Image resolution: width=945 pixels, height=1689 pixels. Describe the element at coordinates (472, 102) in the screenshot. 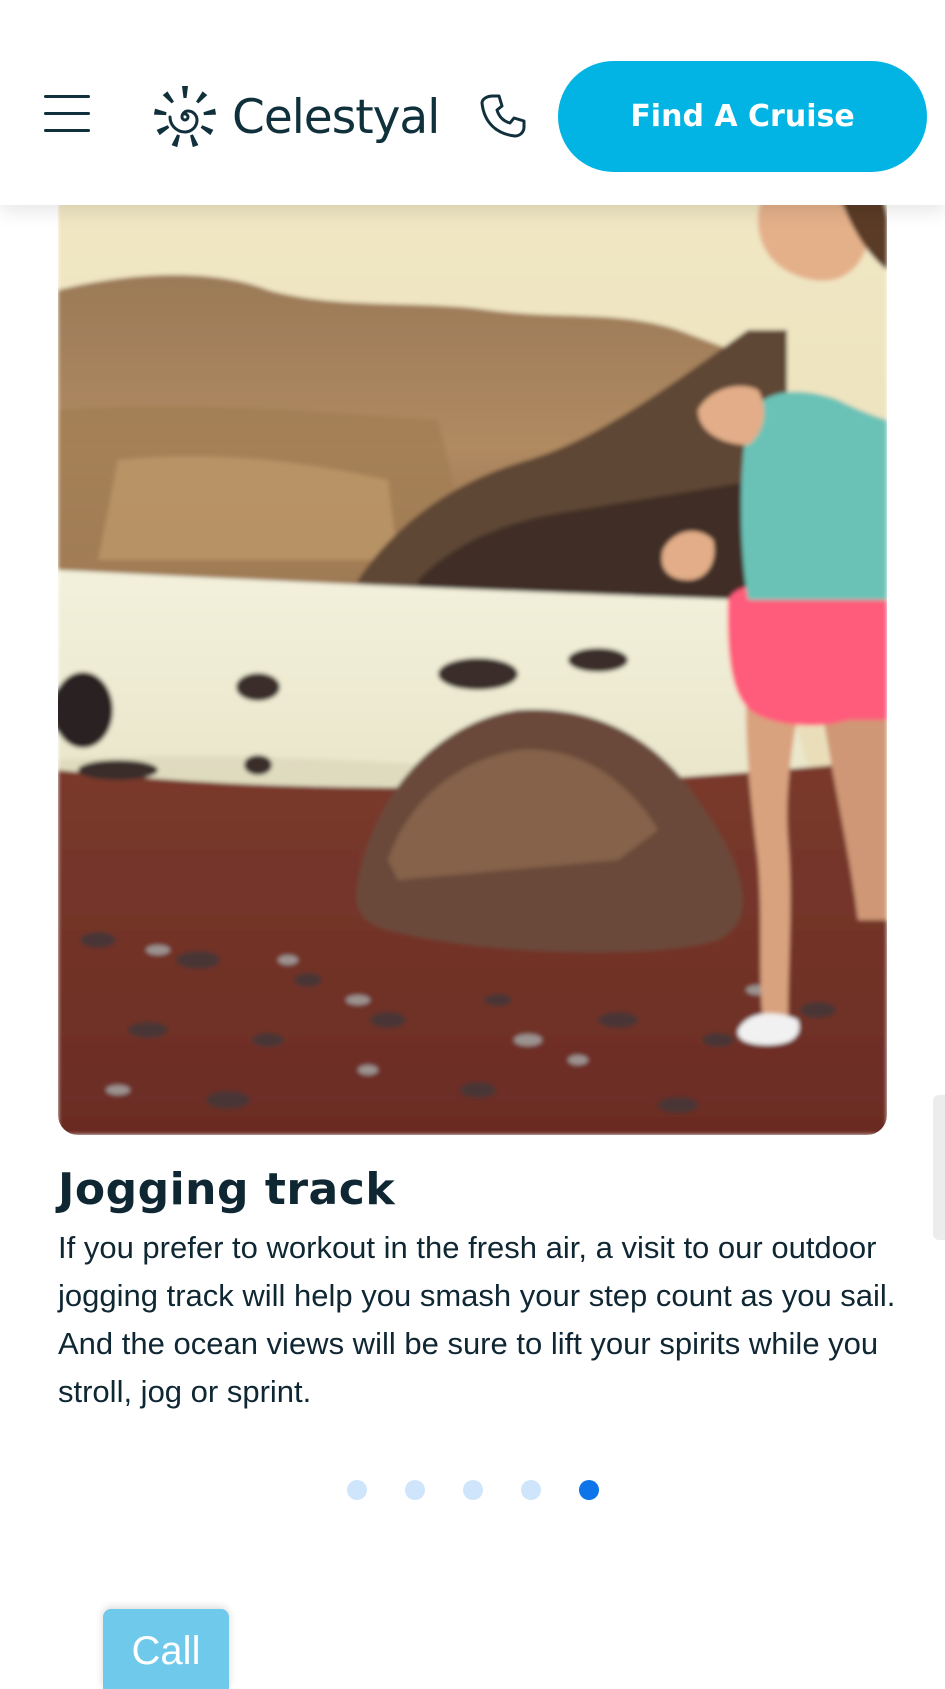

I see `site-header: Celestyal Find A Cruise` at that location.